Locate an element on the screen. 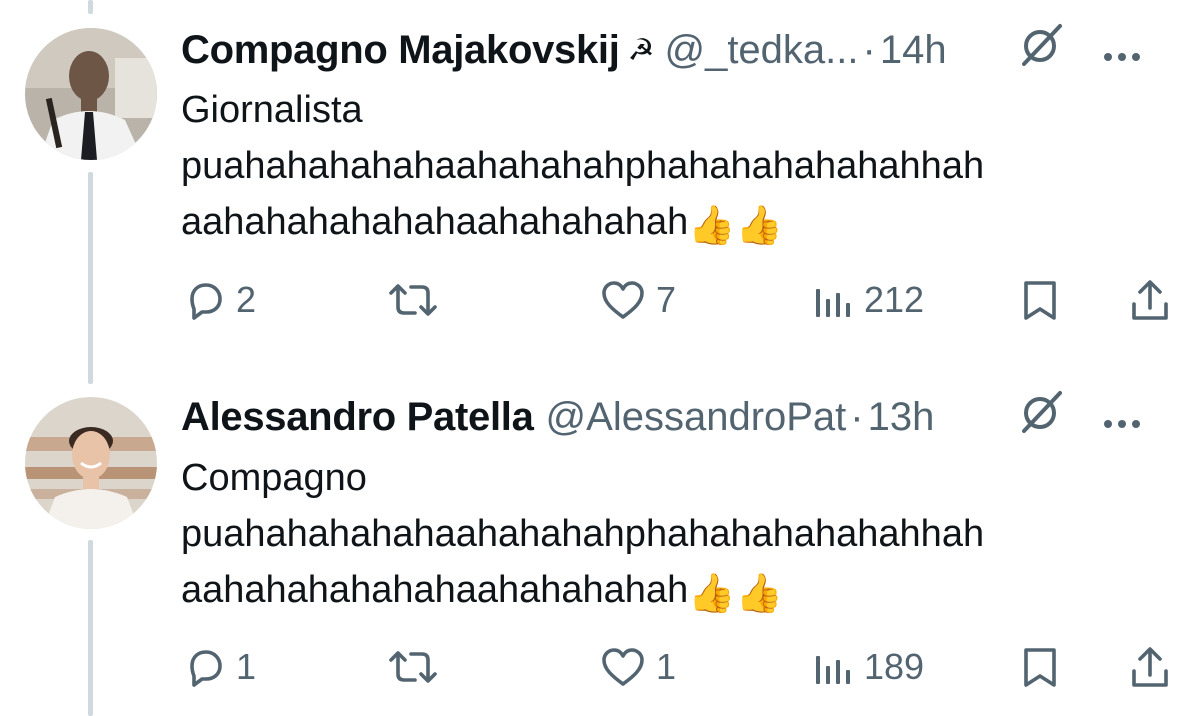 The image size is (1200, 716). timestamp: 14h is located at coordinates (913, 50).